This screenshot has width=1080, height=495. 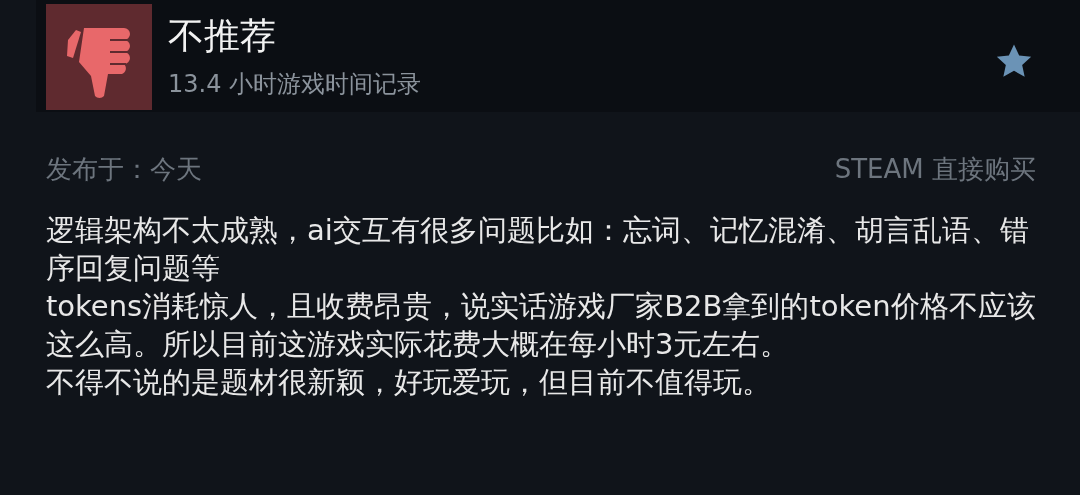 I want to click on purchase-source: STEAM 直接购买, so click(x=935, y=169).